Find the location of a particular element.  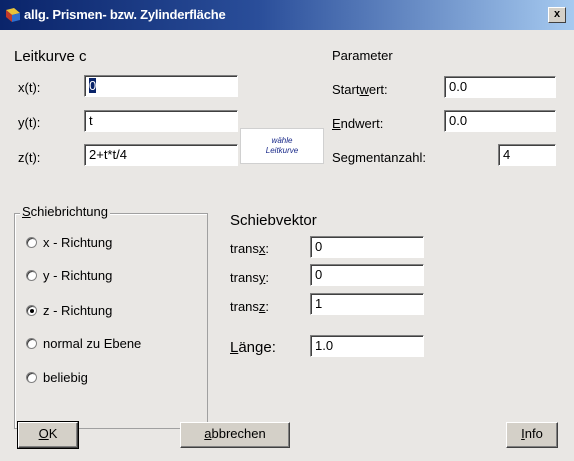

z-label: z(t): is located at coordinates (29, 157).